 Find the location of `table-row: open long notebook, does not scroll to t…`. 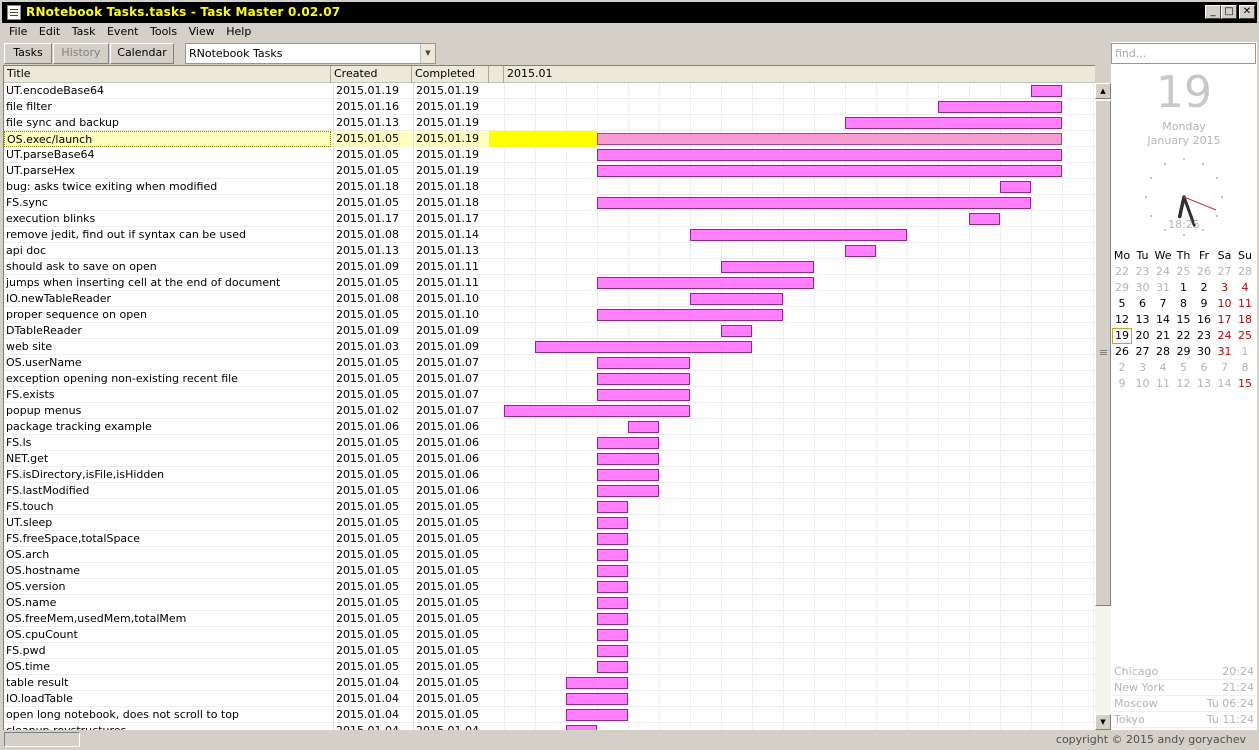

table-row: open long notebook, does not scroll to t… is located at coordinates (549, 715).